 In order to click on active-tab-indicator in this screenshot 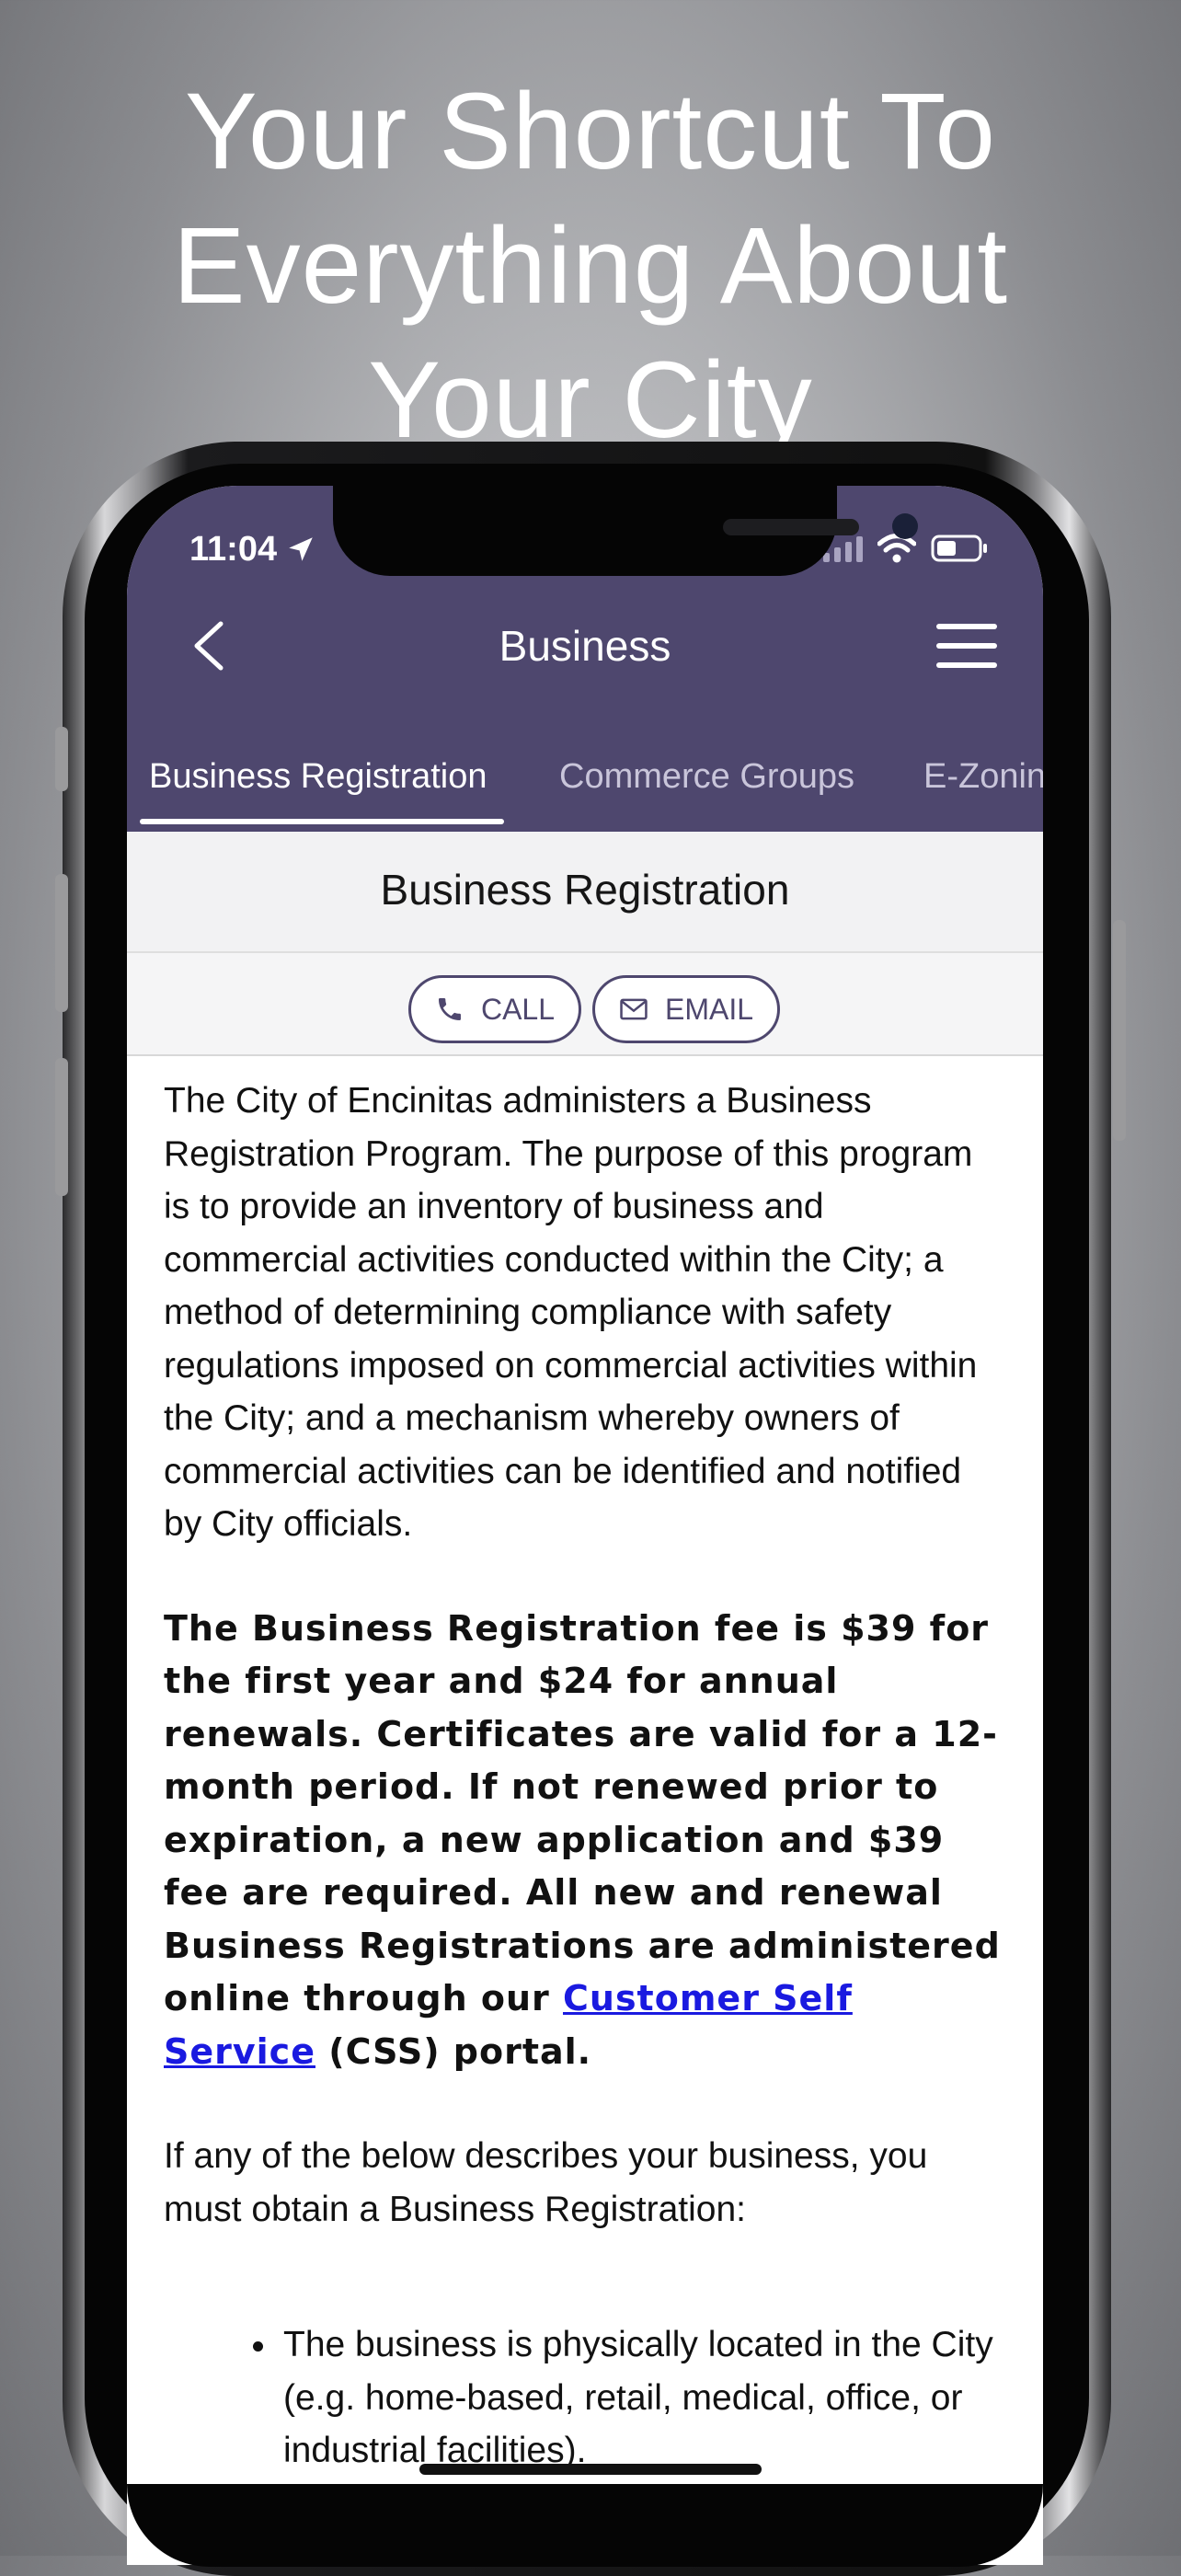, I will do `click(322, 821)`.